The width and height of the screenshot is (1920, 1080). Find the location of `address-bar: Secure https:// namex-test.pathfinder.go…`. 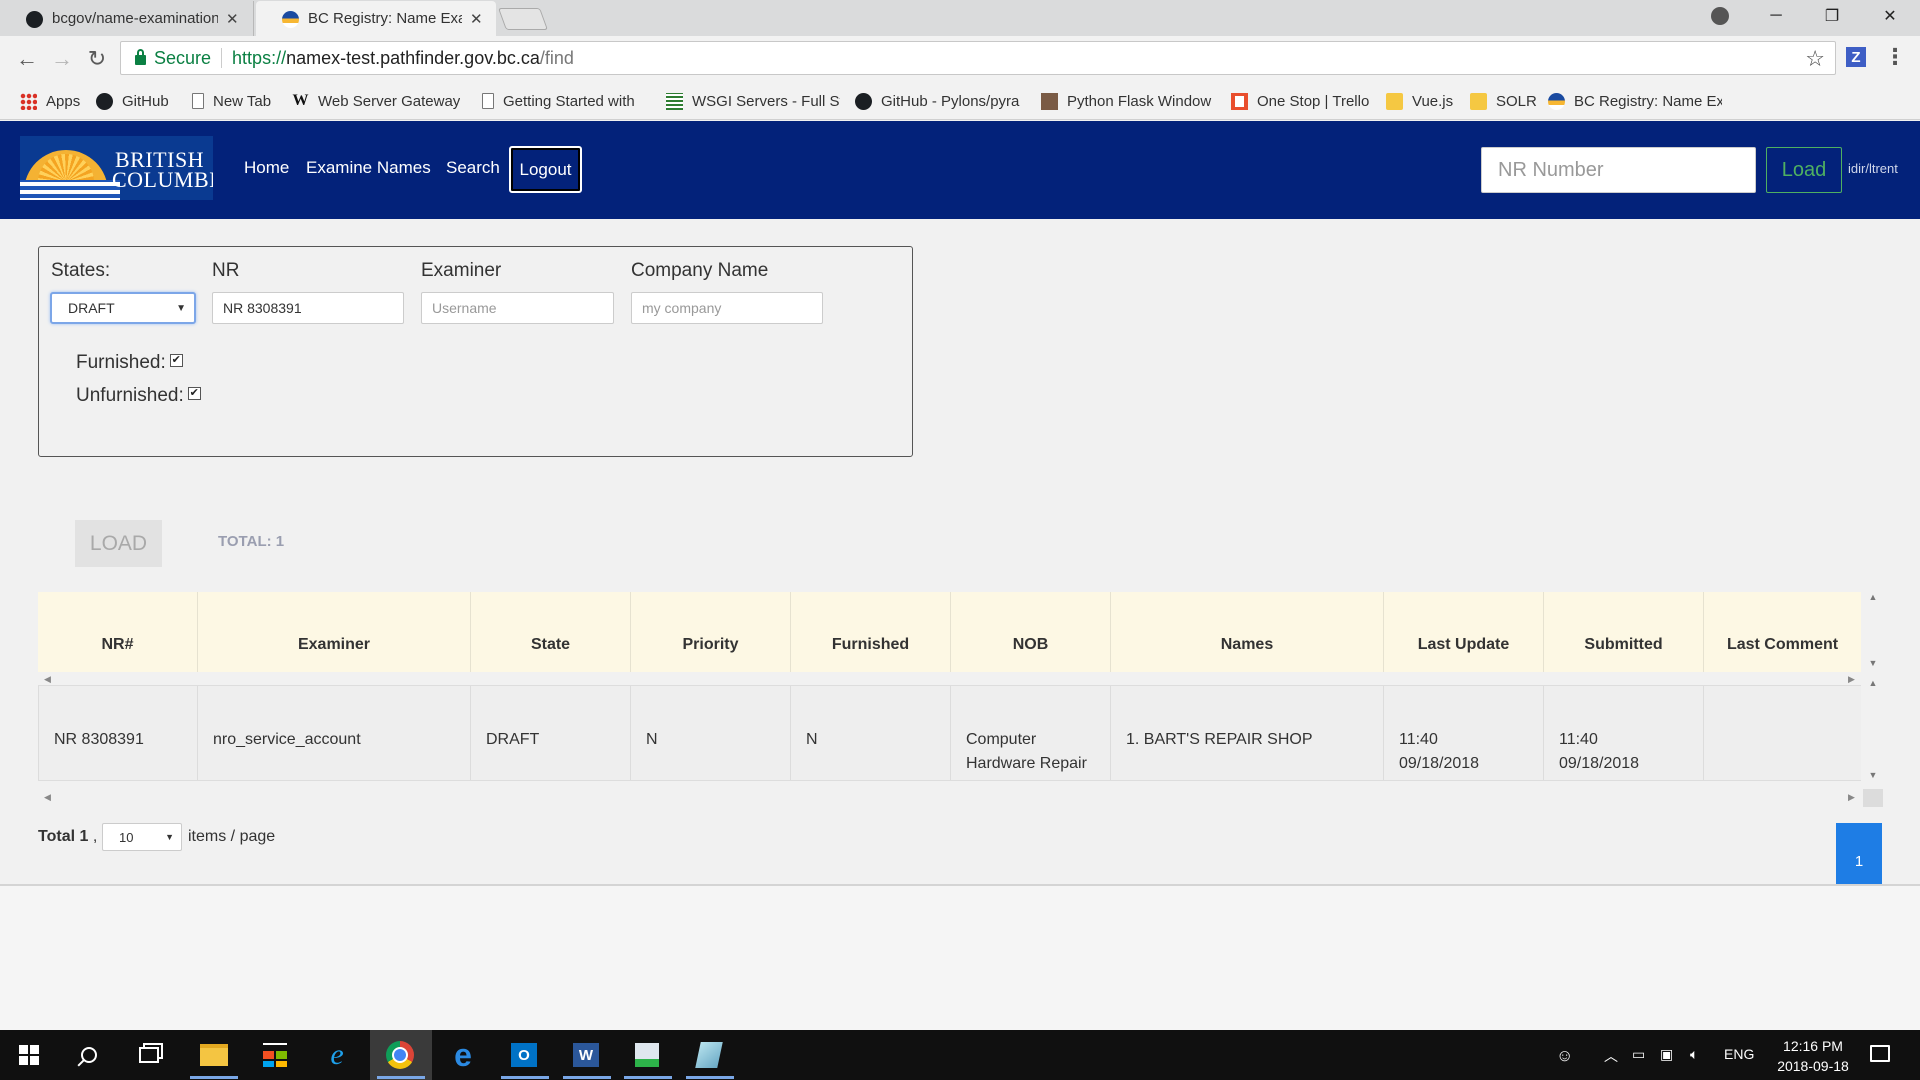

address-bar: Secure https:// namex-test.pathfinder.go… is located at coordinates (978, 58).